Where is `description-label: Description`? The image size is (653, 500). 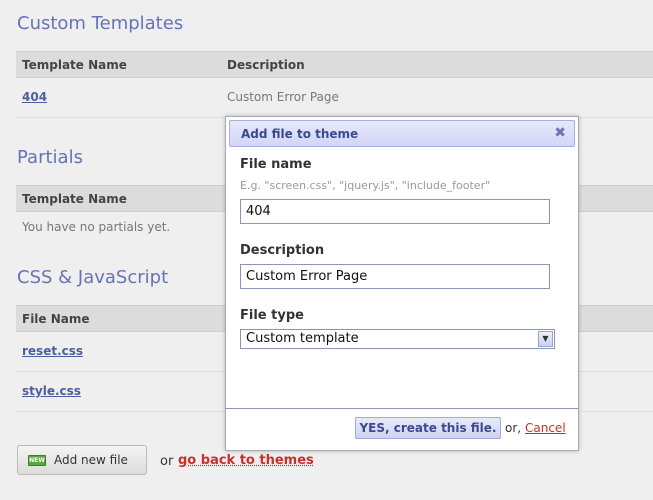 description-label: Description is located at coordinates (282, 250).